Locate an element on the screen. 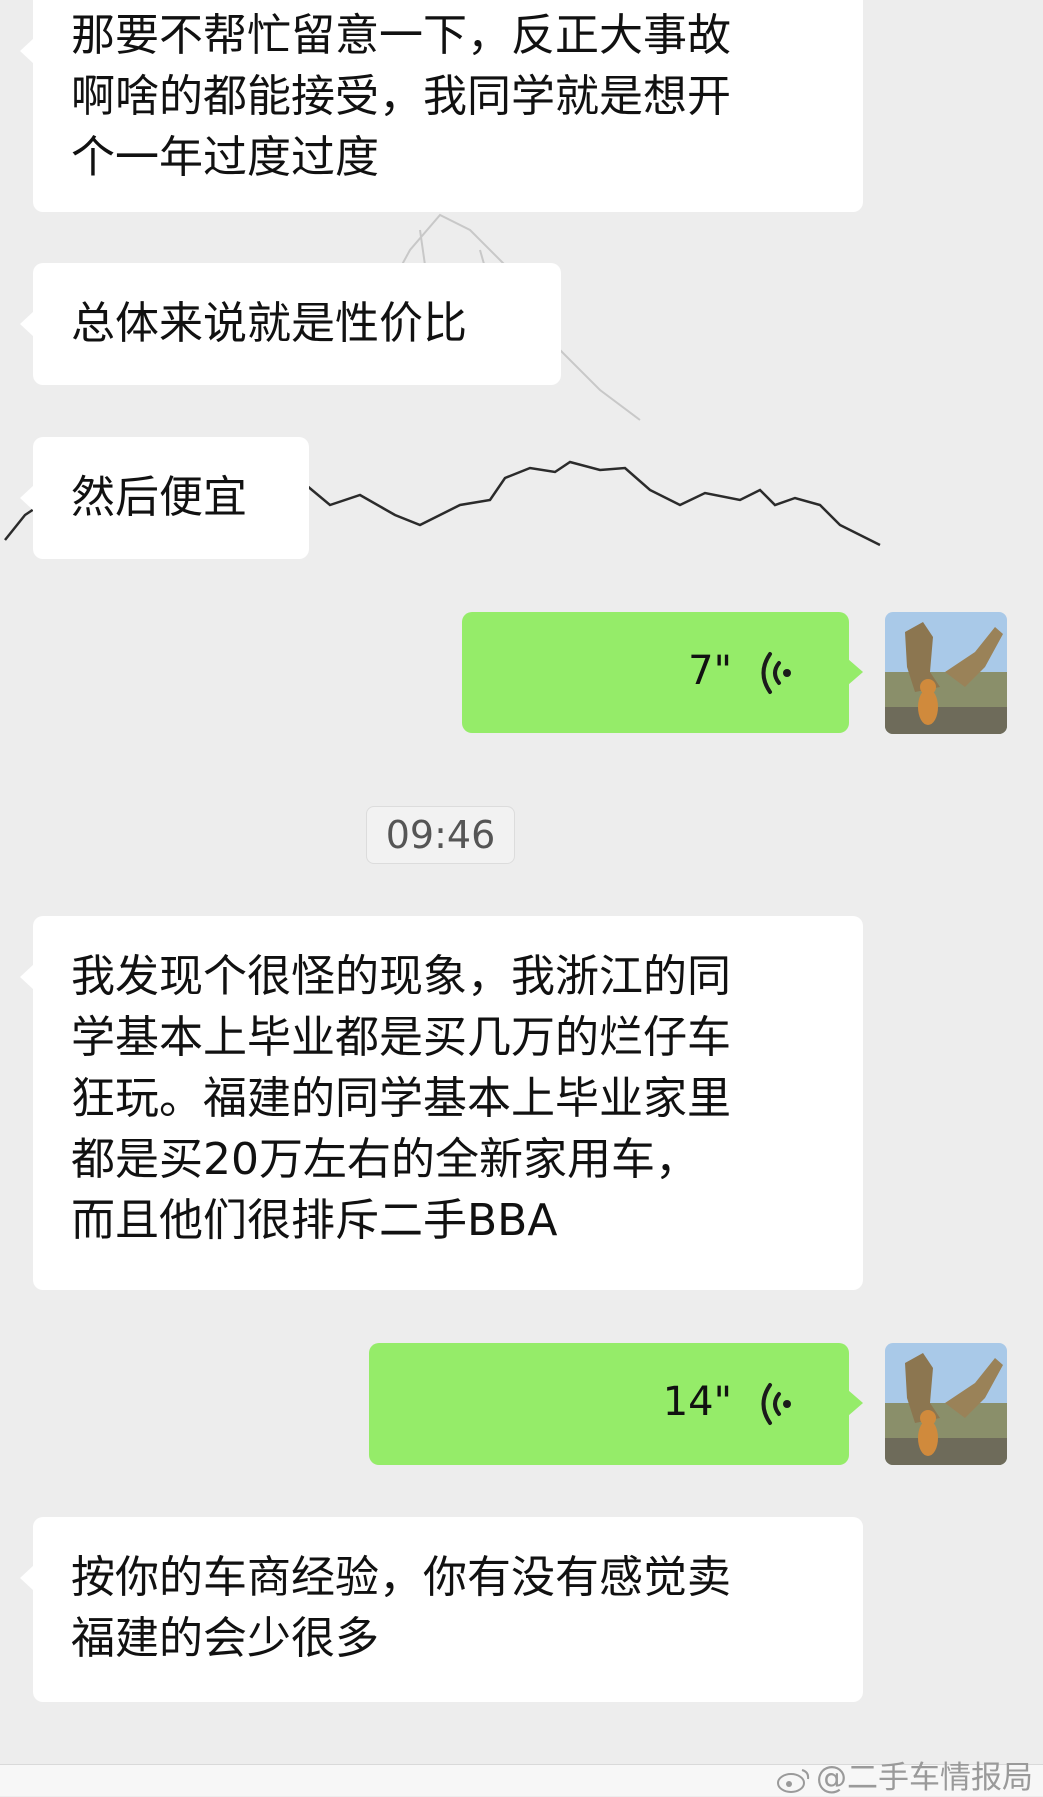  message-text: 按你的车商经验，你有没有感觉卖 福建的会少很多 is located at coordinates (401, 1608).